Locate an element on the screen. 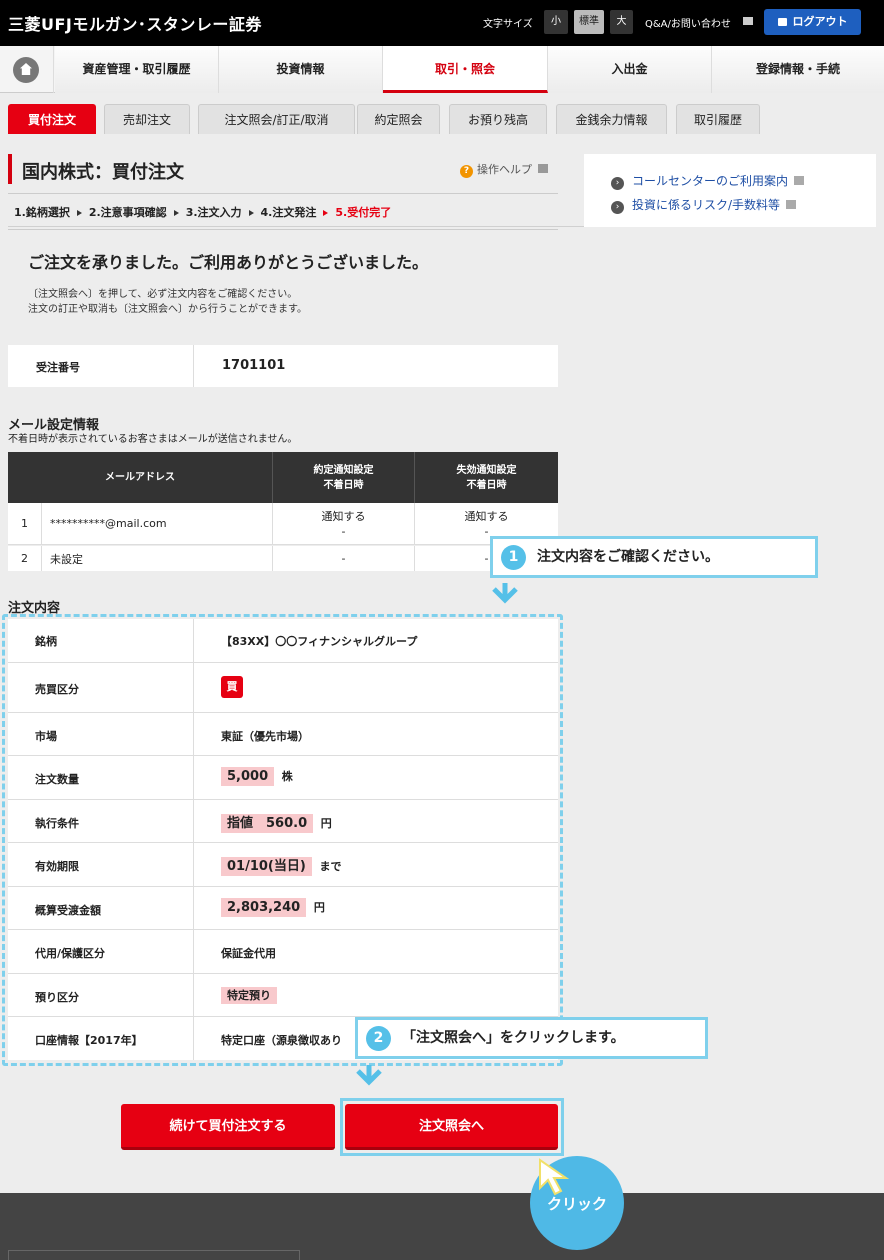  row-address: **********@mail.com is located at coordinates (157, 523).